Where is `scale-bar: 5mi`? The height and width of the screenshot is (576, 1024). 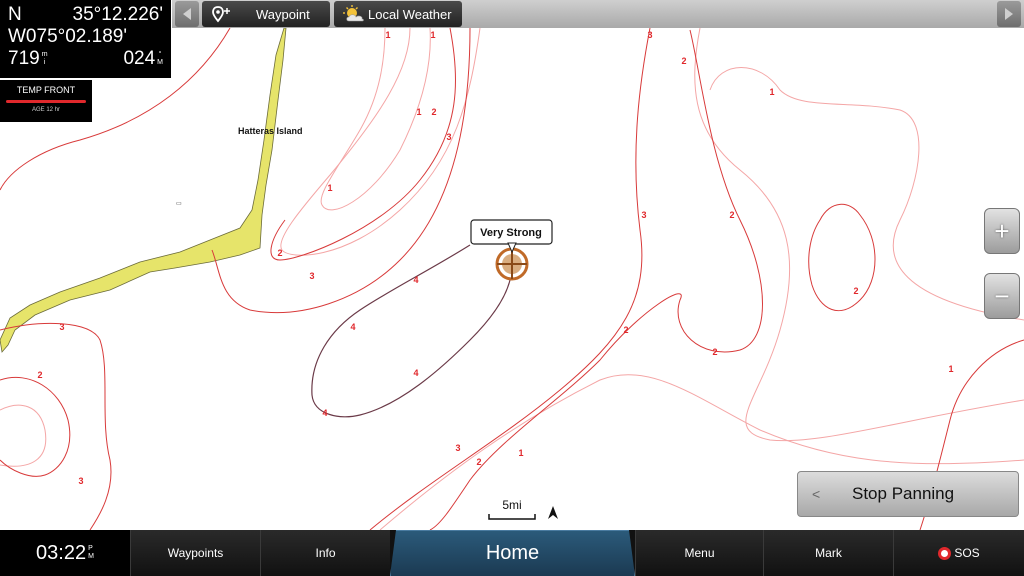 scale-bar: 5mi is located at coordinates (512, 509).